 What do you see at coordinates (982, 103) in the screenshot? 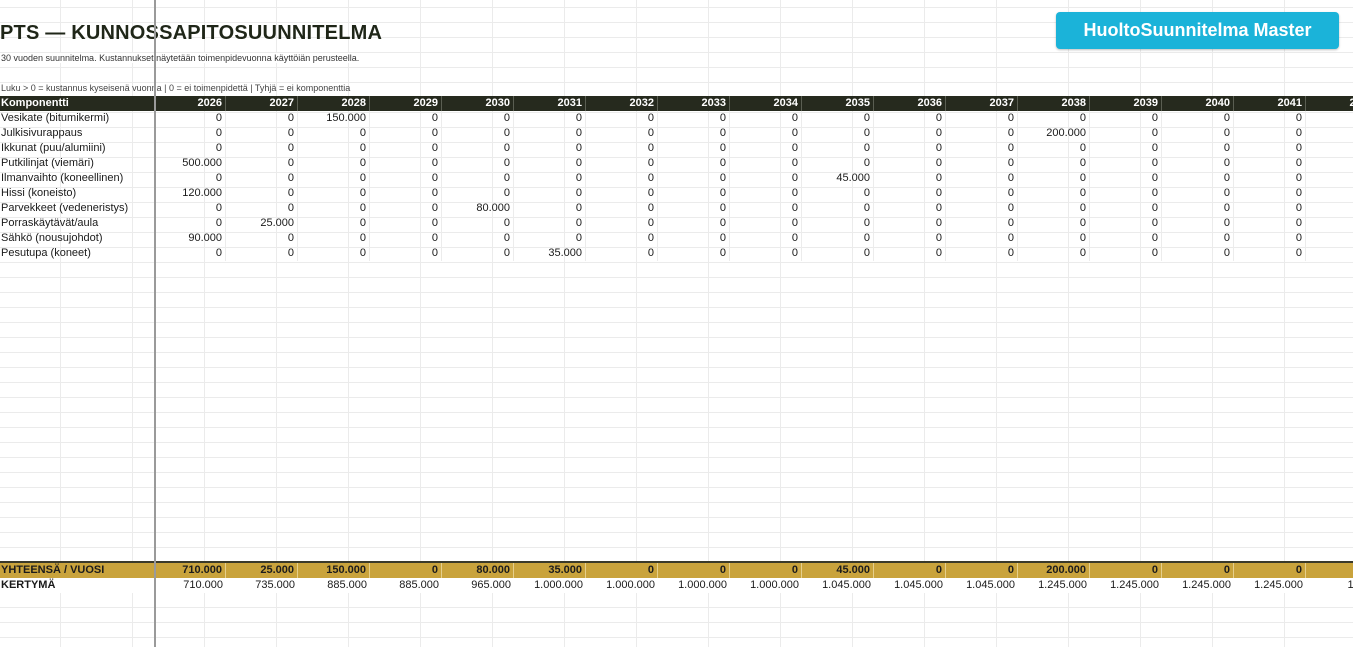
I see `column-header-year: 2037` at bounding box center [982, 103].